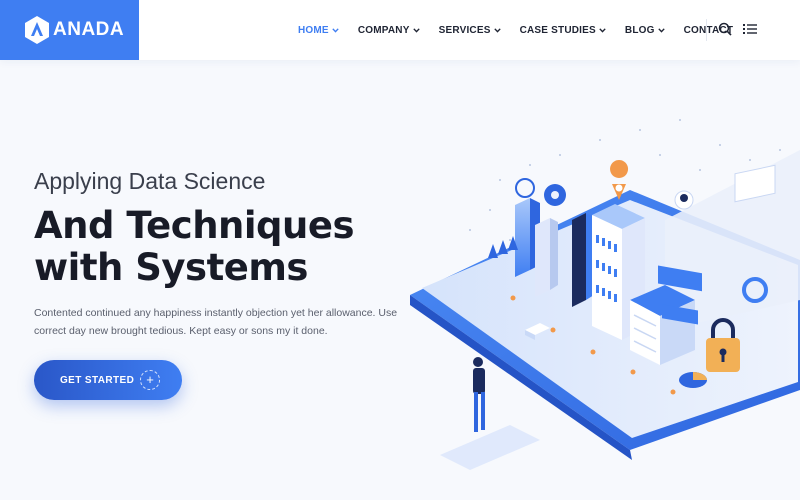 This screenshot has width=800, height=500. Describe the element at coordinates (171, 267) in the screenshot. I see `hero-title-line: with Systems` at that location.